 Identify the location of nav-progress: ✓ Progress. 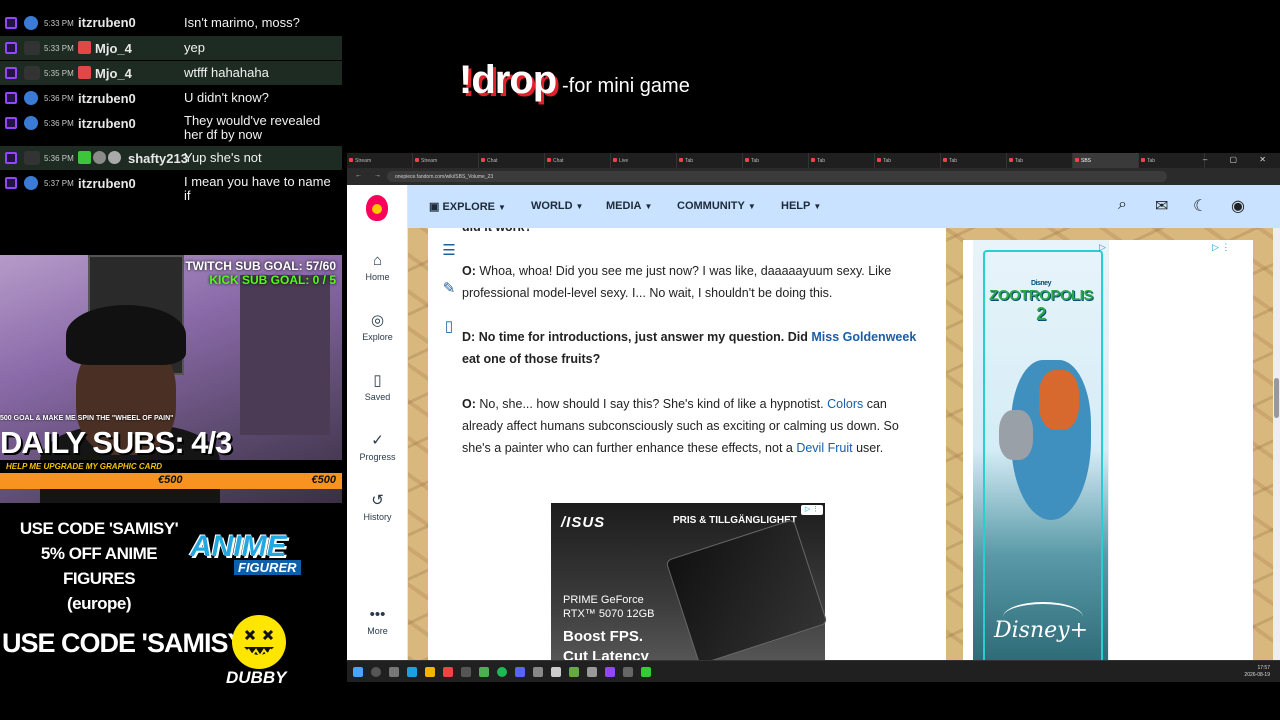
(377, 448).